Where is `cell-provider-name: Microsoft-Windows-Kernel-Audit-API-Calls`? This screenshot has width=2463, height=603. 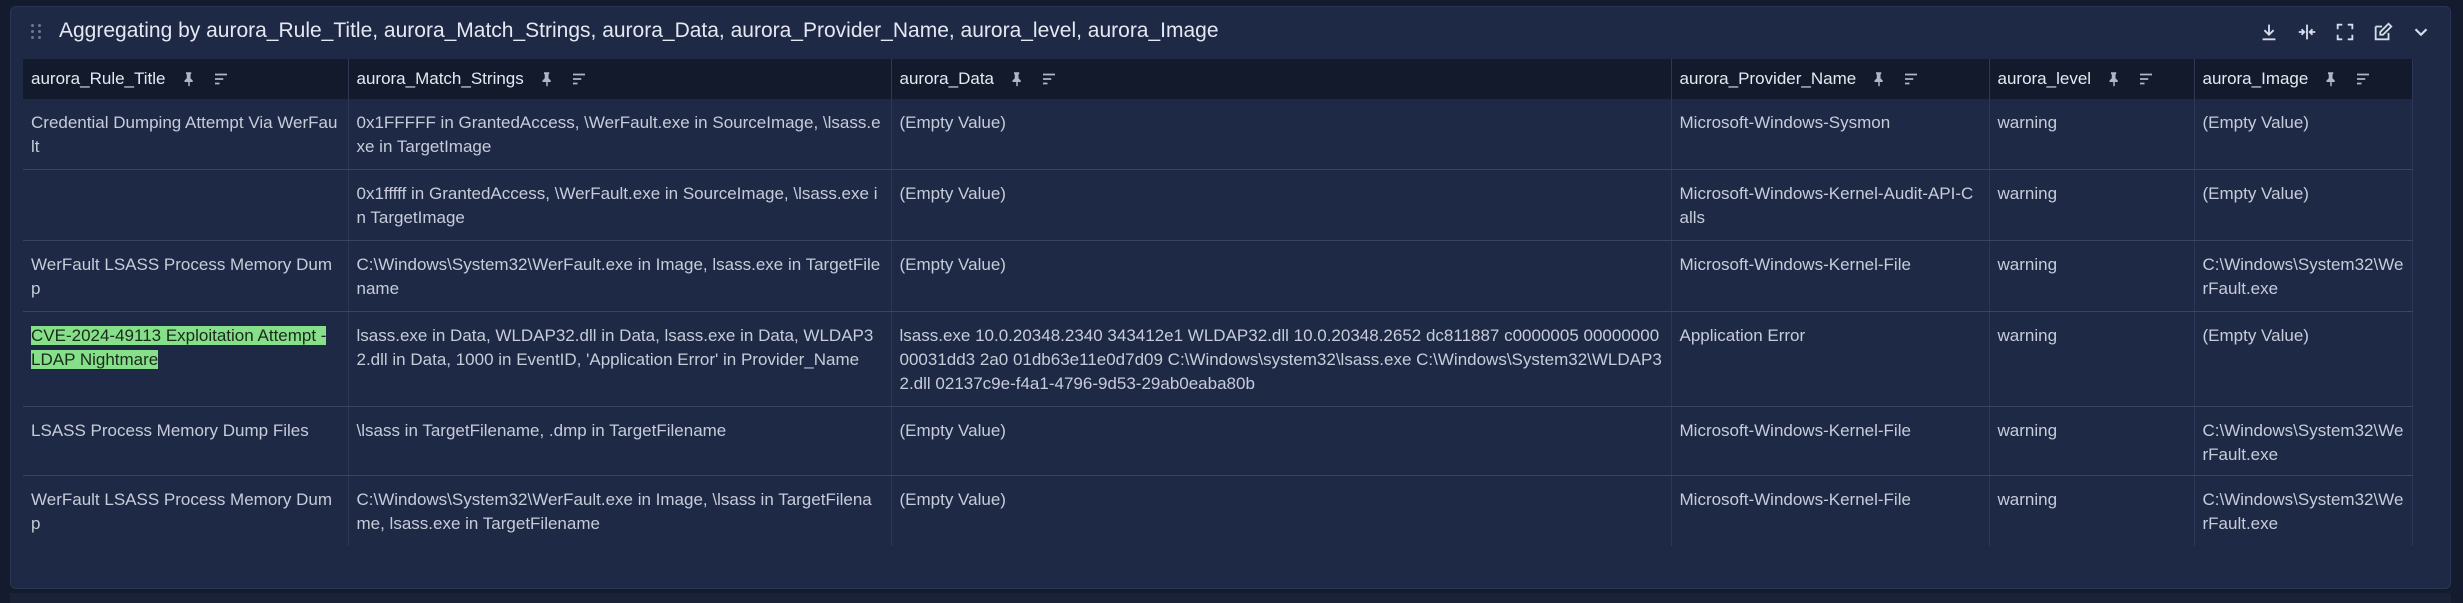 cell-provider-name: Microsoft-Windows-Kernel-Audit-API-Calls is located at coordinates (1830, 205).